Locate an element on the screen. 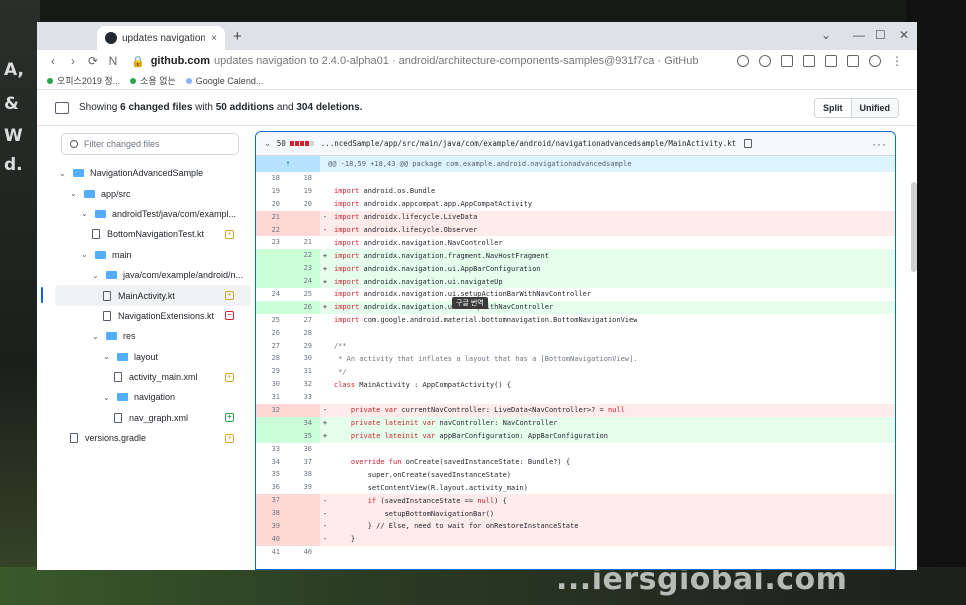  old-line-number: 35 is located at coordinates (272, 474).